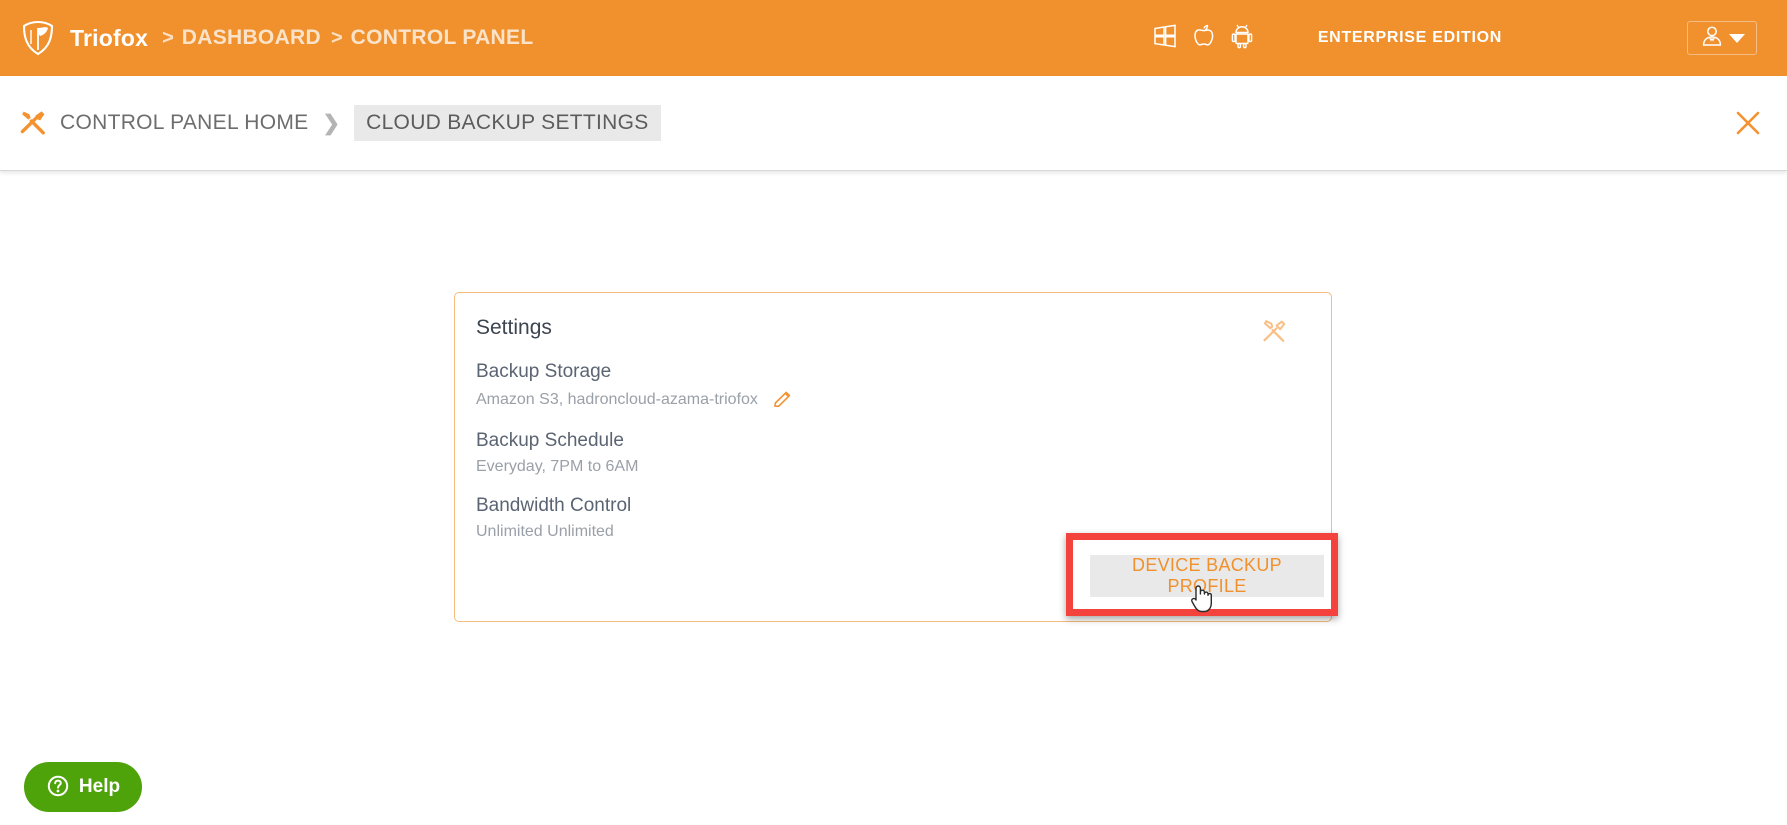 The height and width of the screenshot is (825, 1787). What do you see at coordinates (1242, 38) in the screenshot?
I see `android-icon` at bounding box center [1242, 38].